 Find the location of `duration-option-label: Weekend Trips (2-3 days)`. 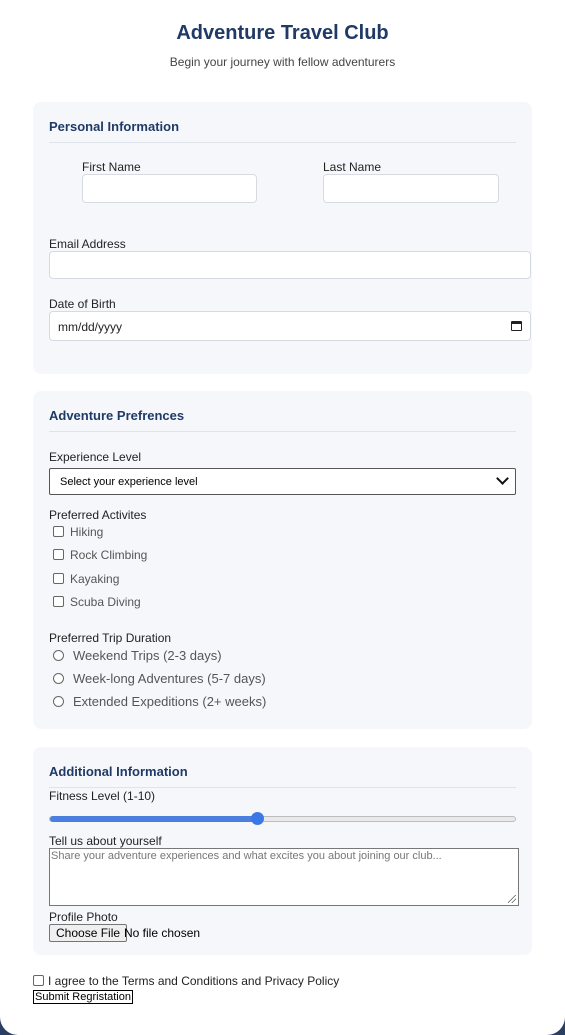

duration-option-label: Weekend Trips (2-3 days) is located at coordinates (147, 655).